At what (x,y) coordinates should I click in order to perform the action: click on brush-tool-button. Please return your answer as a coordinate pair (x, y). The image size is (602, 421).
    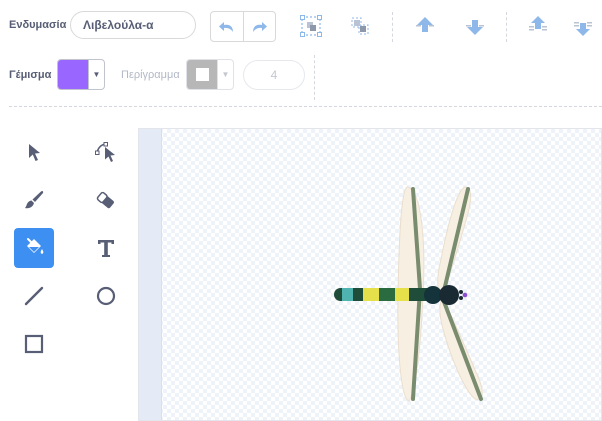
    Looking at the image, I should click on (34, 200).